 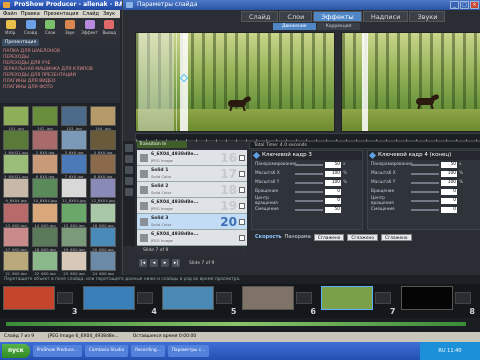 What do you see at coordinates (129, 170) in the screenshot?
I see `layer-up-icon` at bounding box center [129, 170].